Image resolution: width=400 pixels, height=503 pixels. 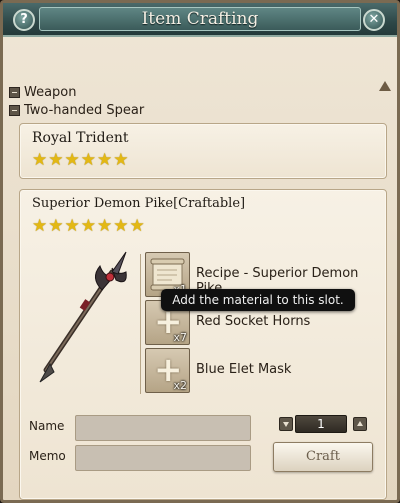 What do you see at coordinates (360, 424) in the screenshot?
I see `increase-quantity-button` at bounding box center [360, 424].